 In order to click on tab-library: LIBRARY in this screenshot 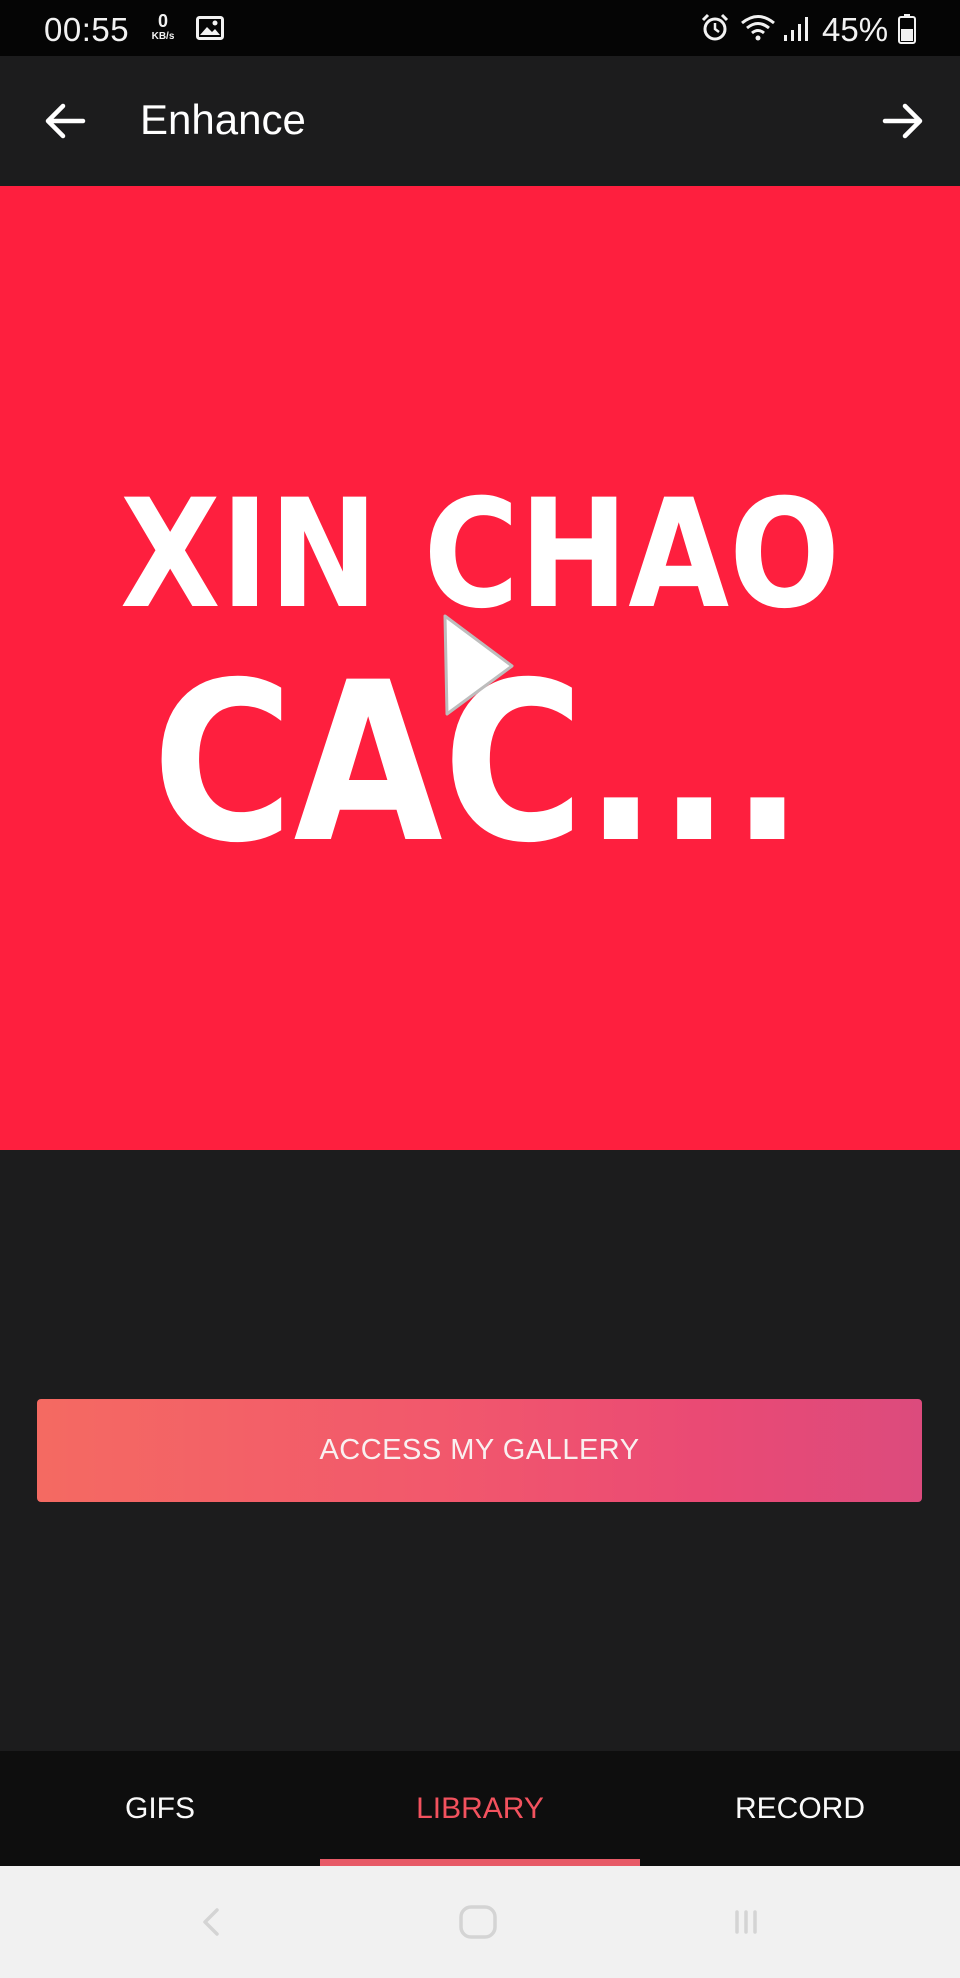, I will do `click(480, 1808)`.